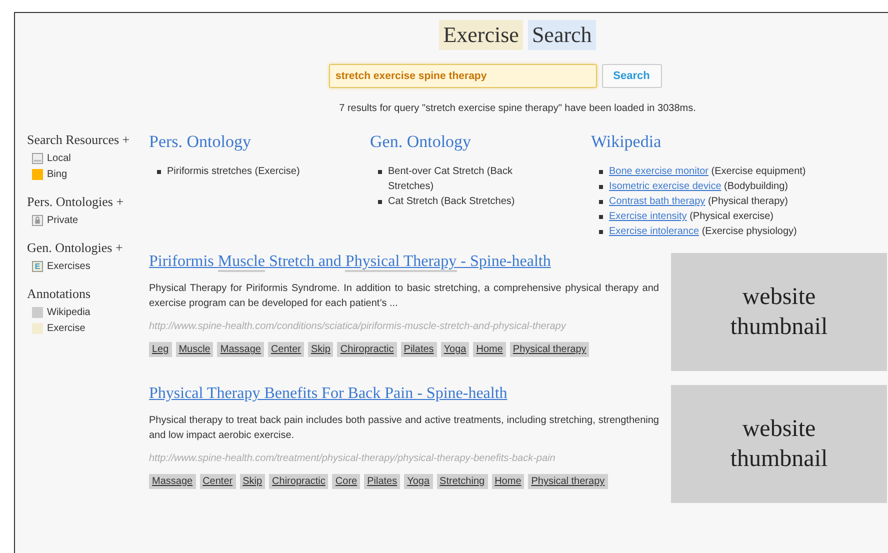  Describe the element at coordinates (562, 35) in the screenshot. I see `site-title: Search` at that location.